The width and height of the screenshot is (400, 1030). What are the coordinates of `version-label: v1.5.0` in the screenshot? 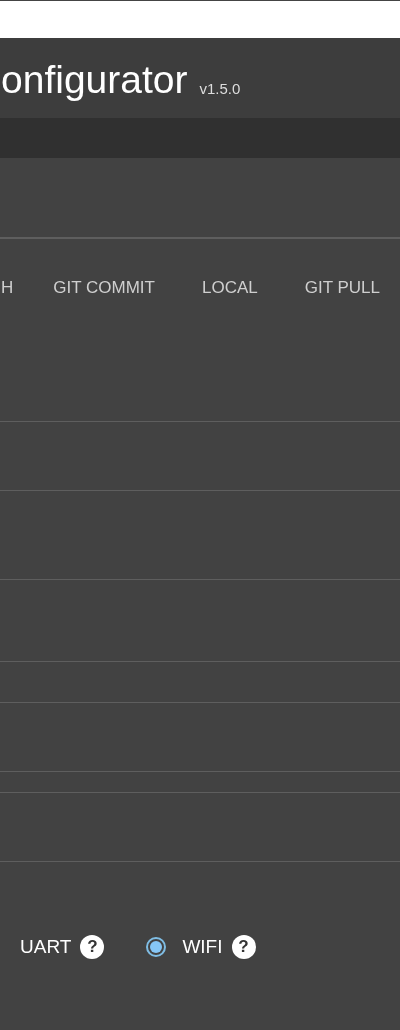 It's located at (220, 88).